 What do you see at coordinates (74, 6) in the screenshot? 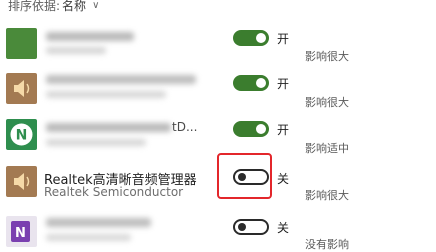
I see `sort-by-value: 名称` at bounding box center [74, 6].